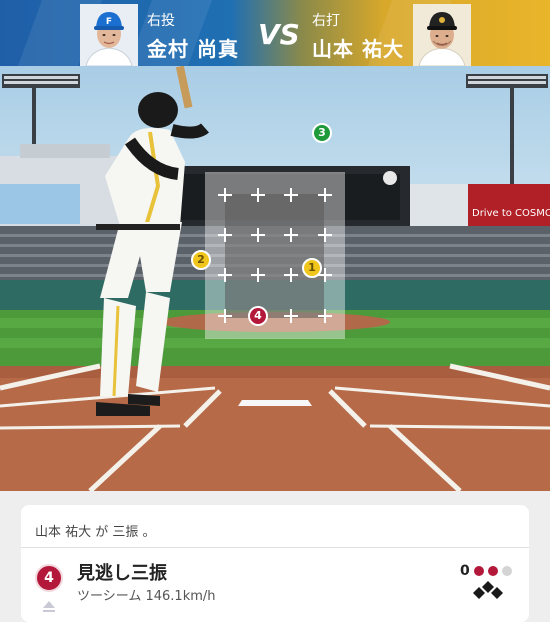 Image resolution: width=550 pixels, height=622 pixels. What do you see at coordinates (274, 256) in the screenshot?
I see `strike-zone` at bounding box center [274, 256].